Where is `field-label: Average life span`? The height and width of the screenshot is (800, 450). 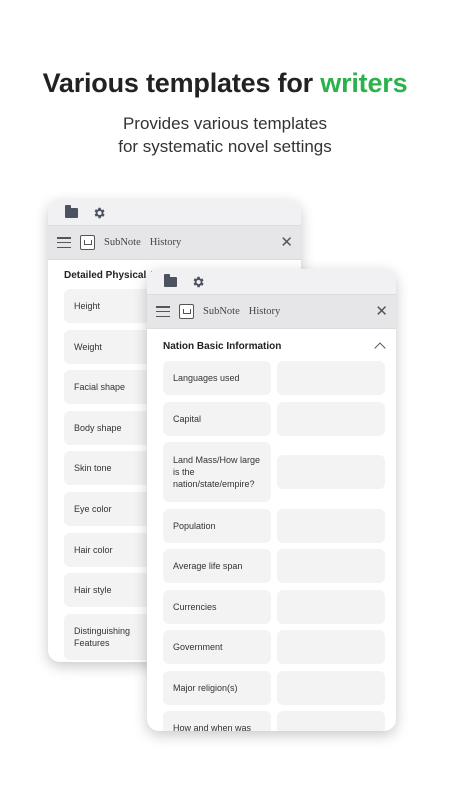 field-label: Average life span is located at coordinates (217, 566).